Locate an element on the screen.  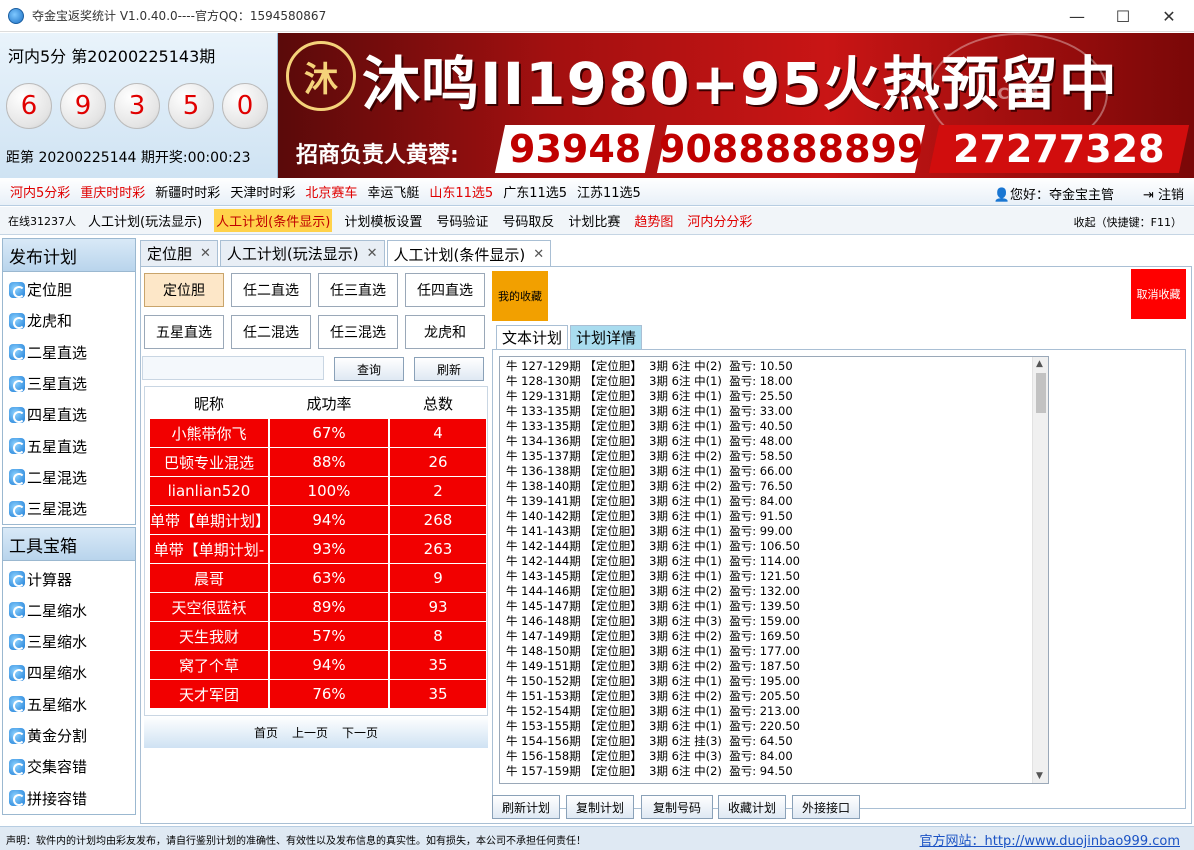
func-menu-item: 号码验证 is located at coordinates (462, 220).